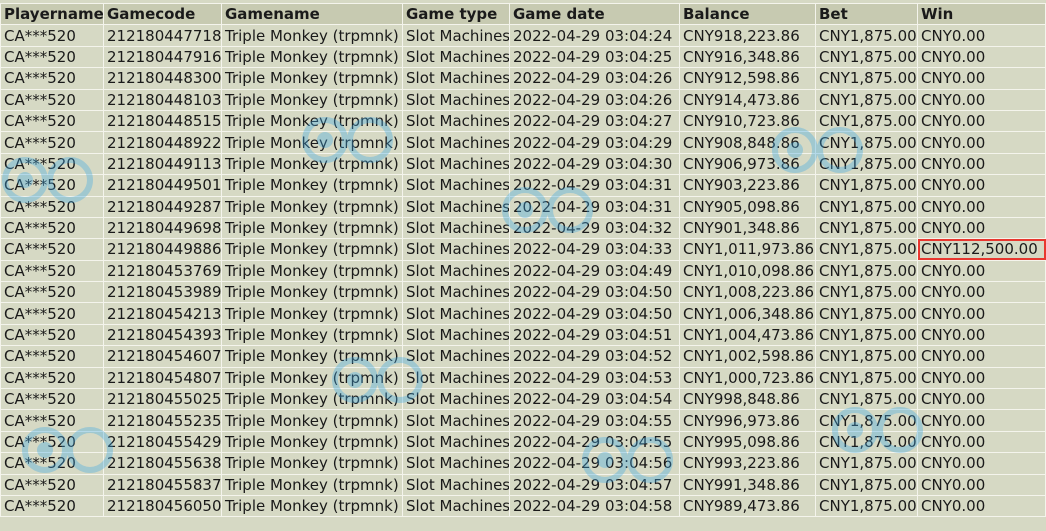  I want to click on cell-balance: CNY916,348.86, so click(747, 57).